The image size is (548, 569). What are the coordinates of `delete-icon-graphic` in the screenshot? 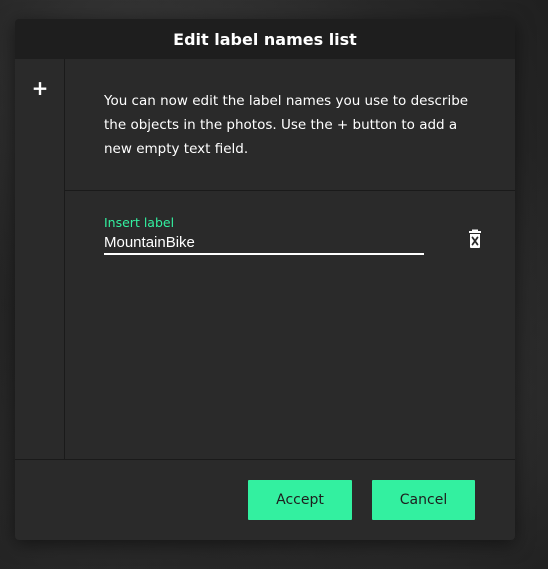 It's located at (475, 238).